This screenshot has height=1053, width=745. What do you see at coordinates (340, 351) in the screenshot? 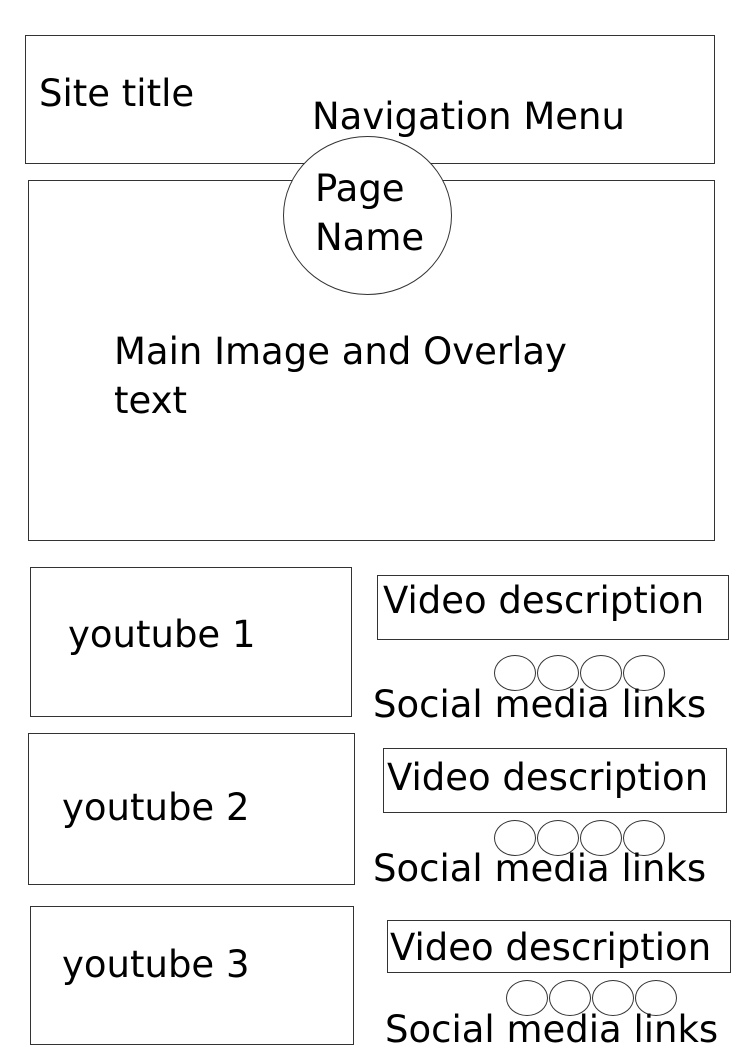
I see `hero-overlay-line-1: Main Image and Overlay` at bounding box center [340, 351].